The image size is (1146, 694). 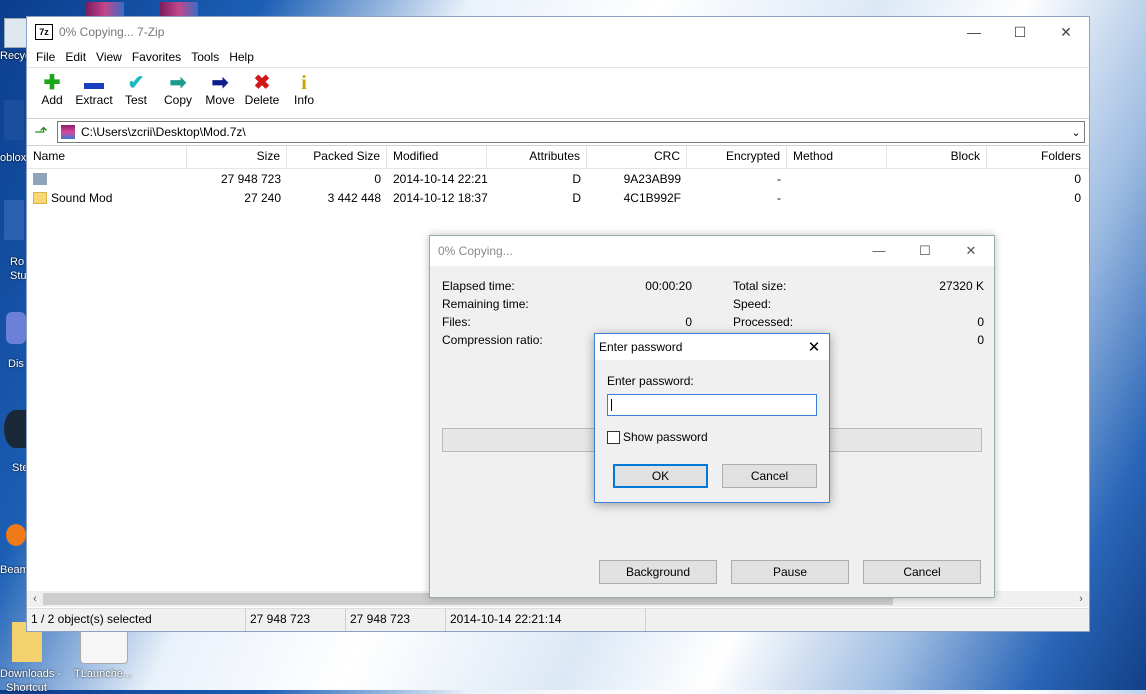 I want to click on chevron-down-icon: ⌄, so click(x=1076, y=132).